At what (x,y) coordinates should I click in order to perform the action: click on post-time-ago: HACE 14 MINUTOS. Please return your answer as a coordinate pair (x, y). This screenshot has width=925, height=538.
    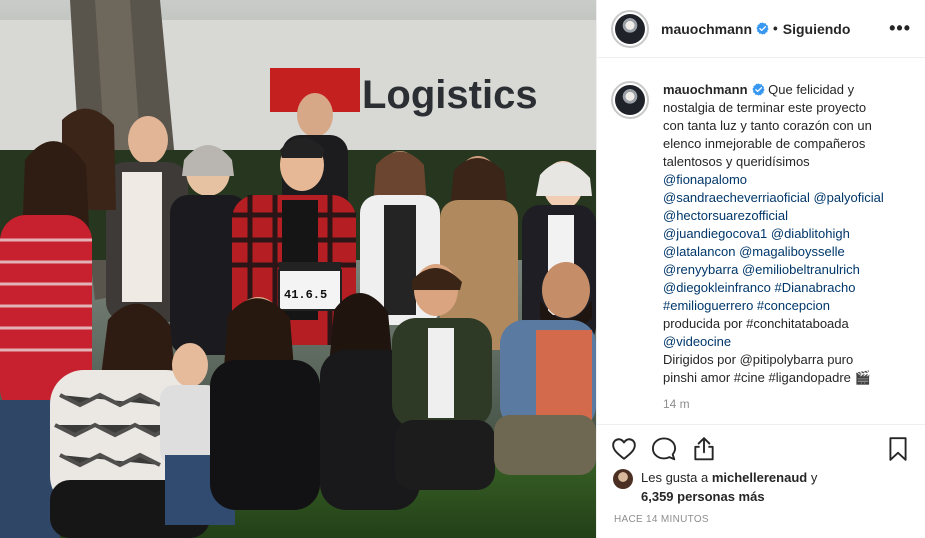
    Looking at the image, I should click on (661, 519).